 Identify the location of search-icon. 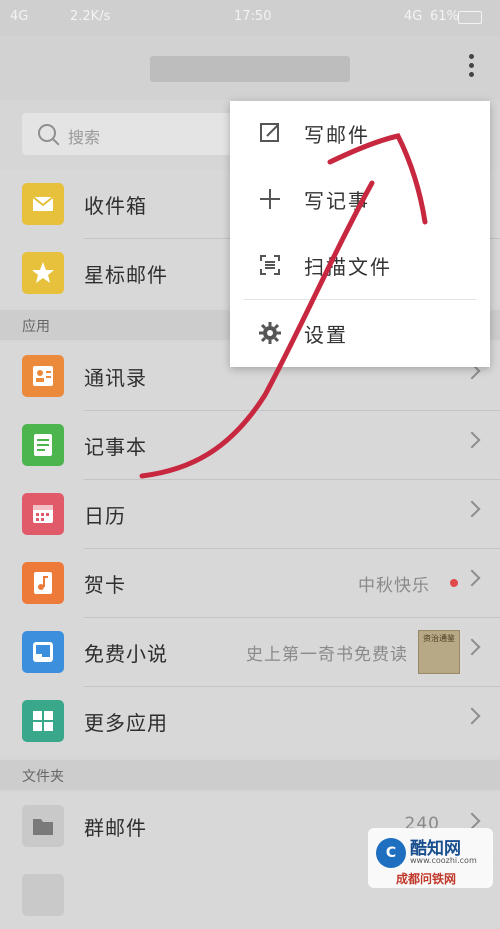
(47, 133).